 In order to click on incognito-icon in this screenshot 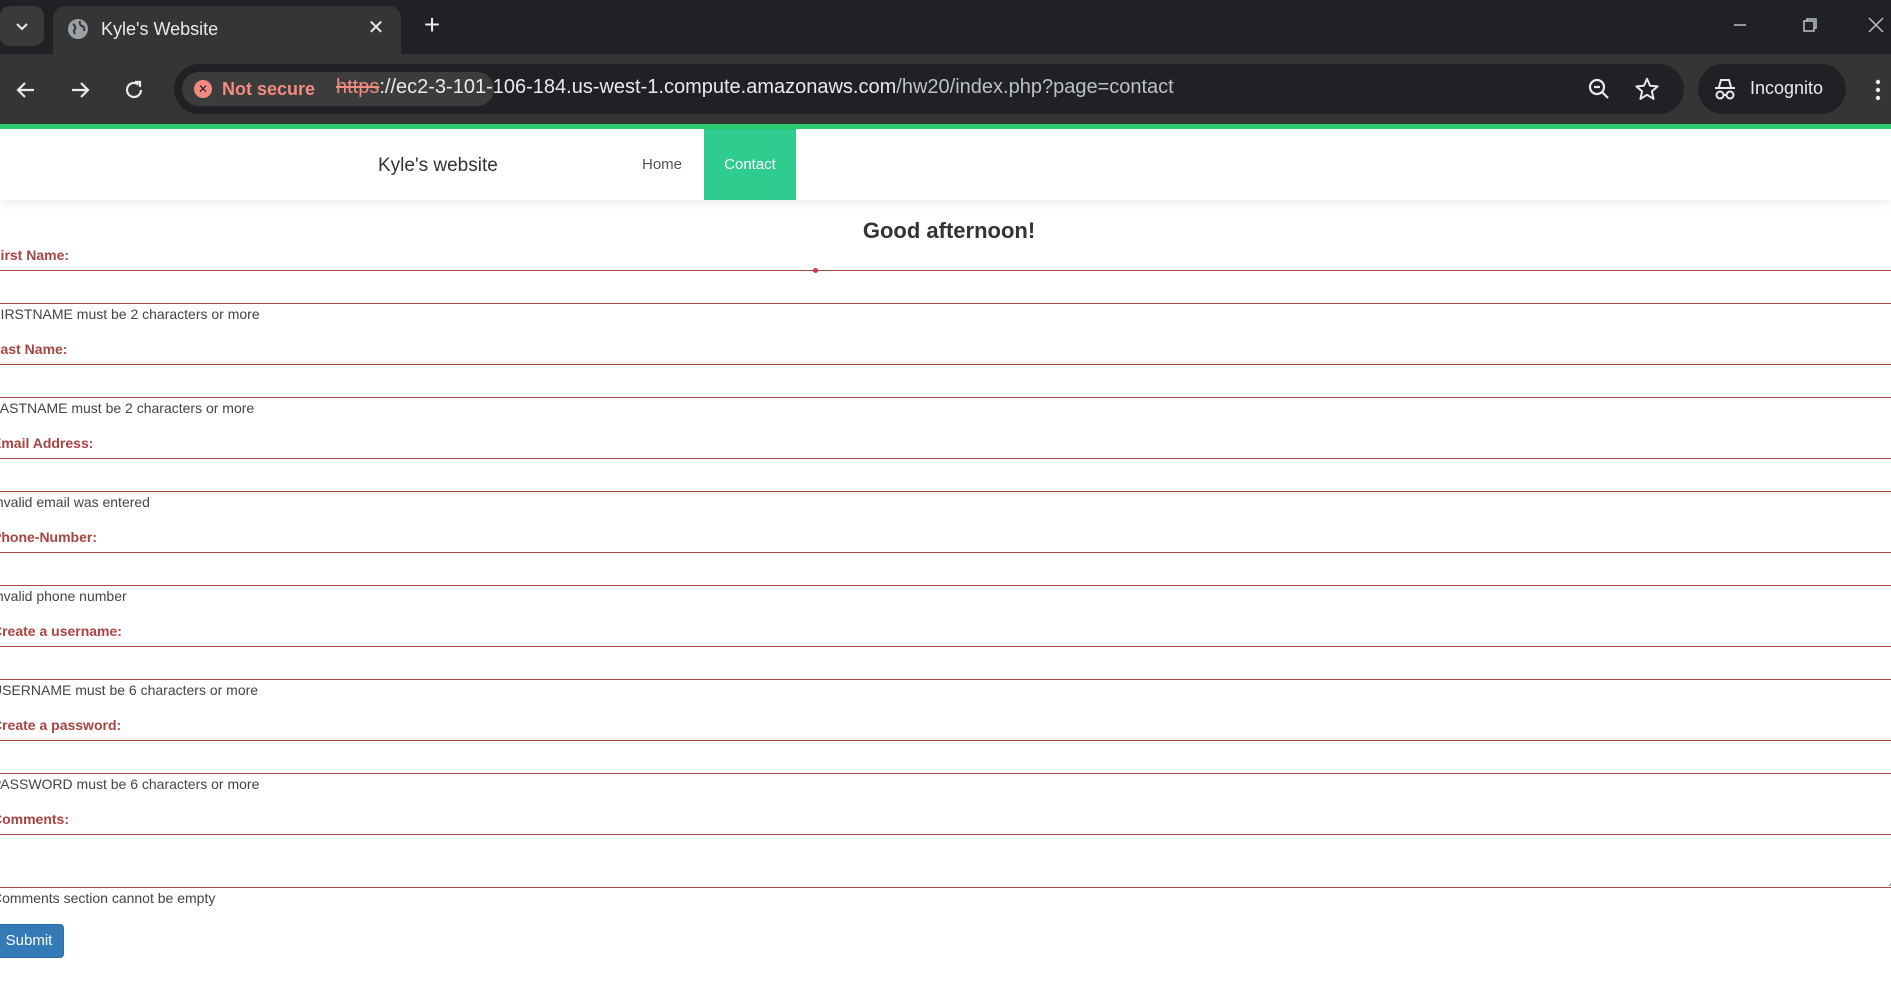, I will do `click(1725, 89)`.